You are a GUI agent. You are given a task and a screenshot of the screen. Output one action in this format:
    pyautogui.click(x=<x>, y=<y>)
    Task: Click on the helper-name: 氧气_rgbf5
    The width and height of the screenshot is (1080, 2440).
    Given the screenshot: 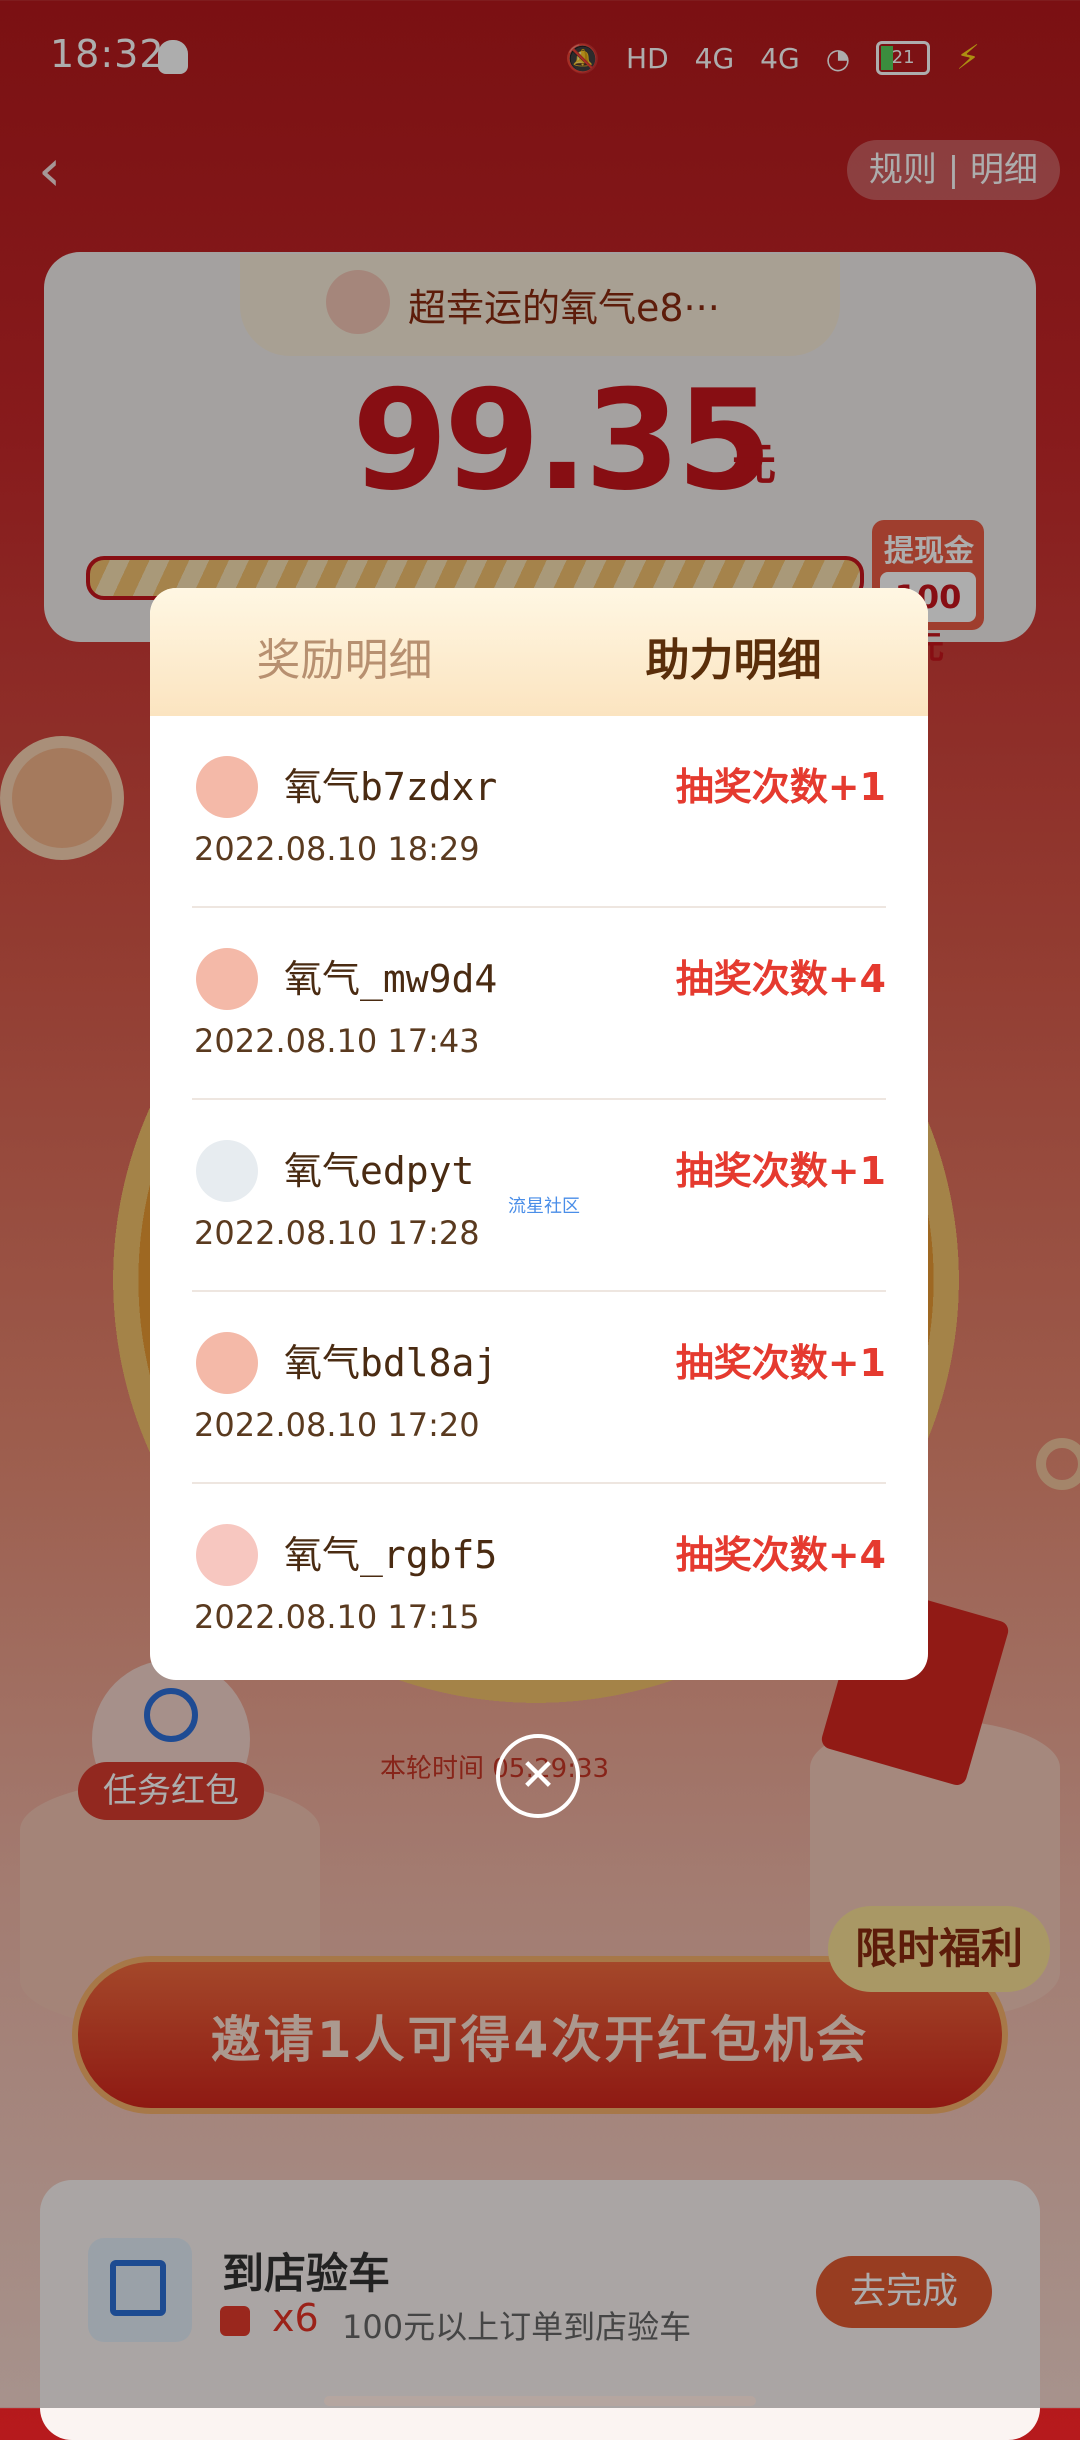 What is the action you would take?
    pyautogui.click(x=391, y=1555)
    